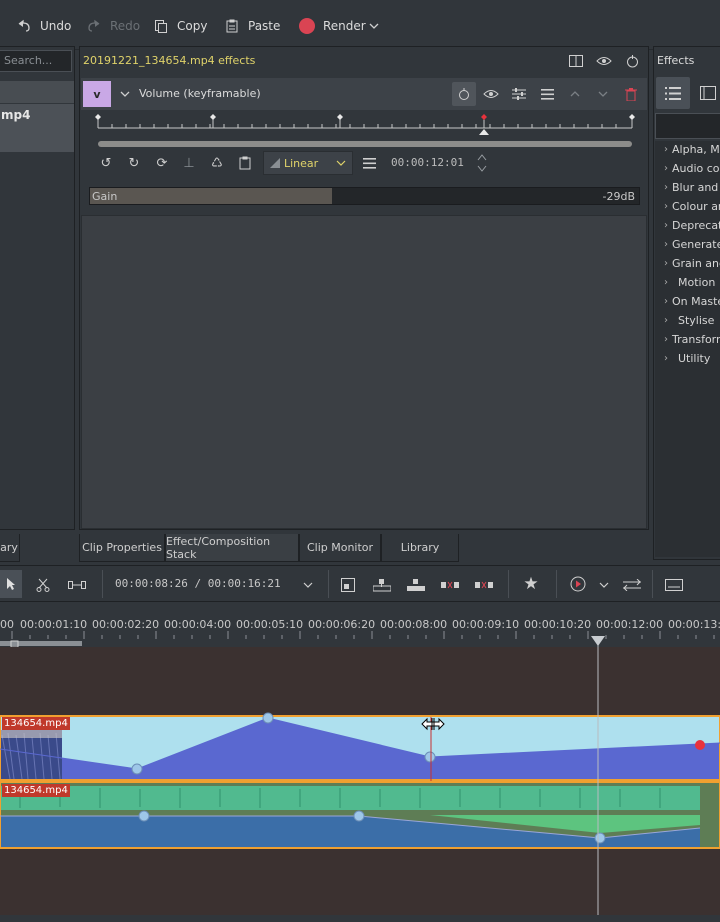 Image resolution: width=720 pixels, height=922 pixels. Describe the element at coordinates (692, 358) in the screenshot. I see `effects-category-item: › Utility` at that location.